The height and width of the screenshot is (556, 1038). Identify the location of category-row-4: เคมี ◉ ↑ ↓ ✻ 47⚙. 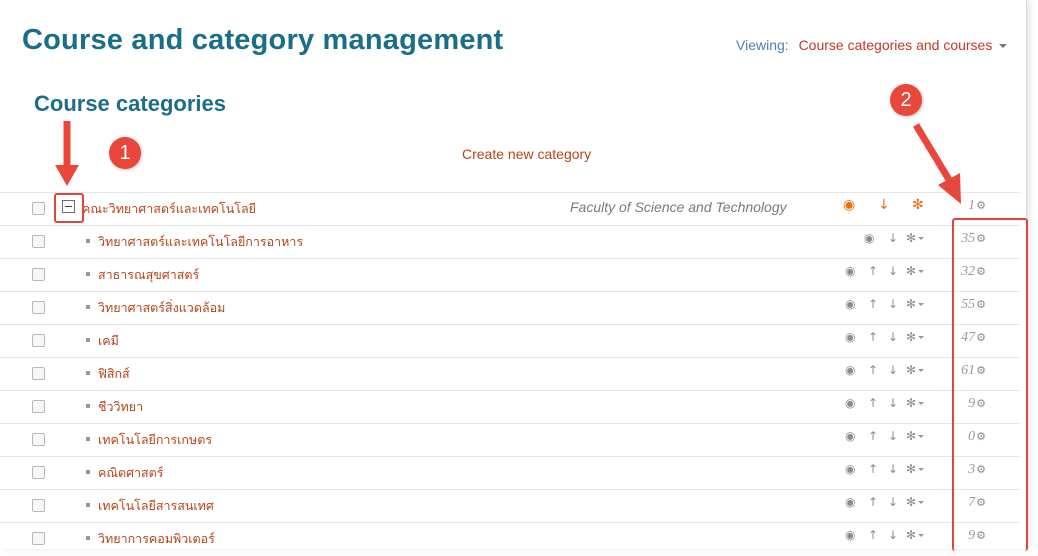
(510, 341).